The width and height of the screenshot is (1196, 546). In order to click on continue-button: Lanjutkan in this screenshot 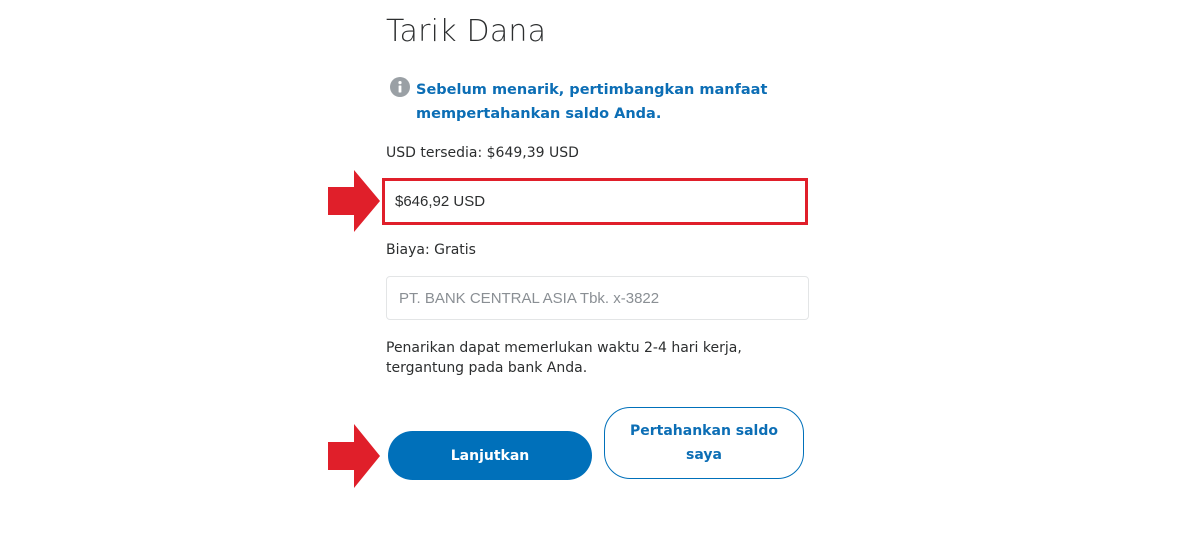, I will do `click(490, 455)`.